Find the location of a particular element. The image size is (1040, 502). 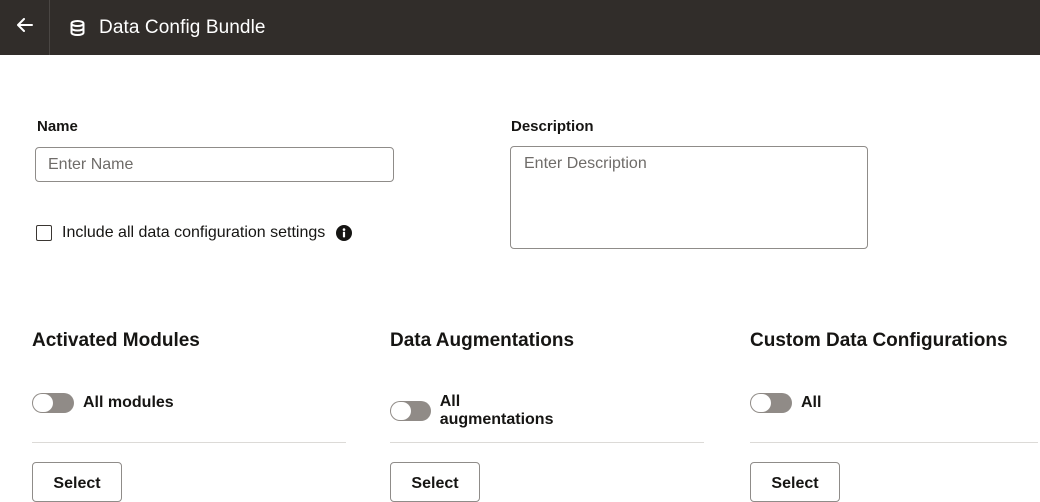

all-modules-toggle-row: All modules is located at coordinates (103, 403).